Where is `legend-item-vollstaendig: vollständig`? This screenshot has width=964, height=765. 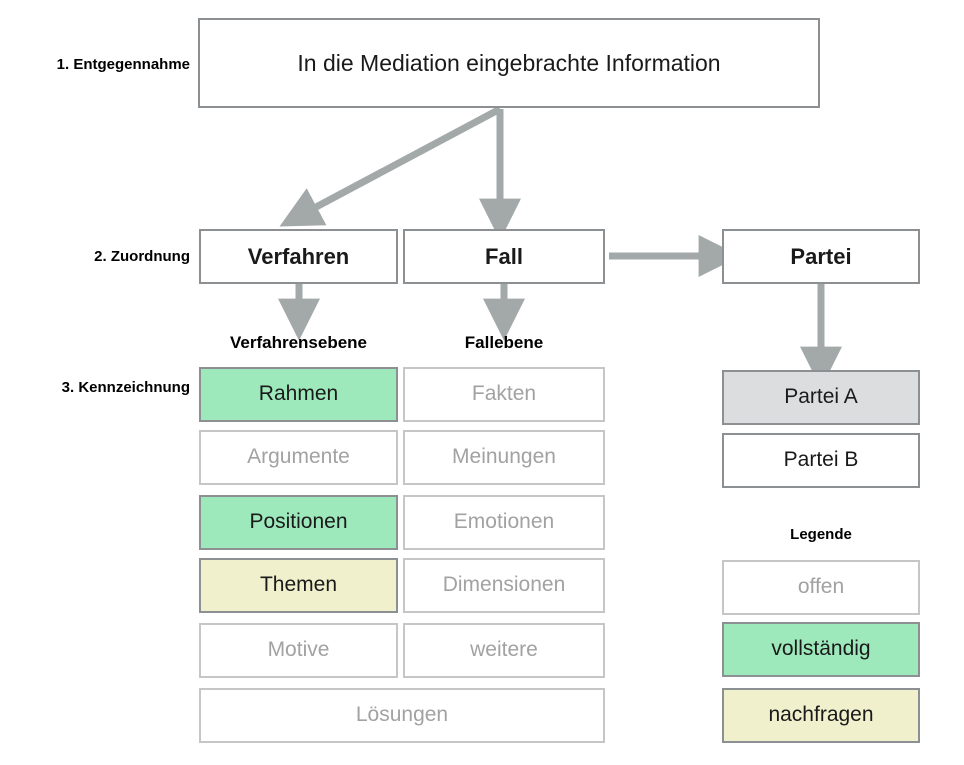 legend-item-vollstaendig: vollständig is located at coordinates (821, 649).